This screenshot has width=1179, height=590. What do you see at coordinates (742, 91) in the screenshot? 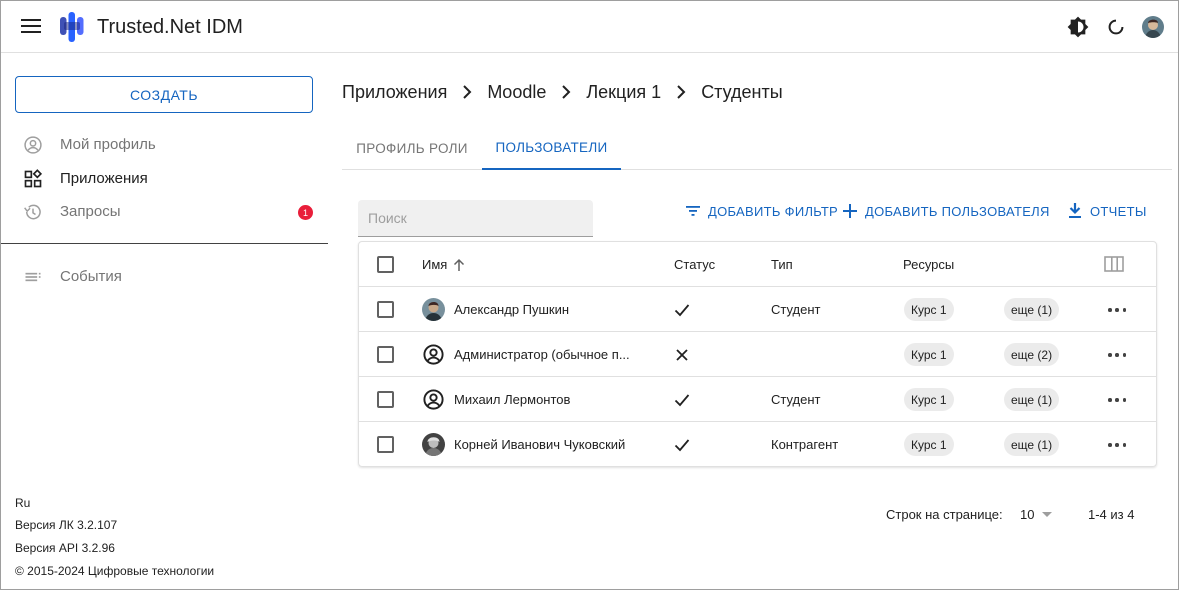
I see `breadcrumb-item-students: Студенты` at bounding box center [742, 91].